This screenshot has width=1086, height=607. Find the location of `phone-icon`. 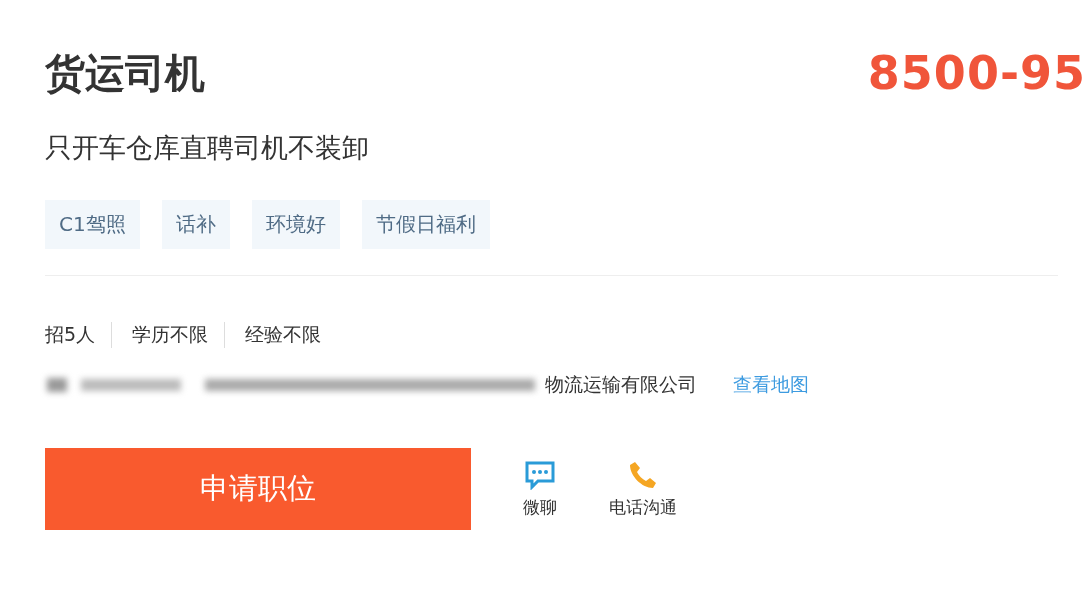

phone-icon is located at coordinates (643, 474).